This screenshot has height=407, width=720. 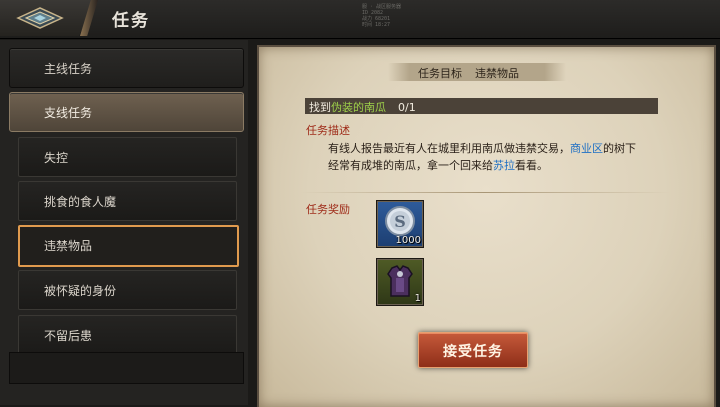 I want to click on desc-text: 看看。, so click(x=531, y=165).